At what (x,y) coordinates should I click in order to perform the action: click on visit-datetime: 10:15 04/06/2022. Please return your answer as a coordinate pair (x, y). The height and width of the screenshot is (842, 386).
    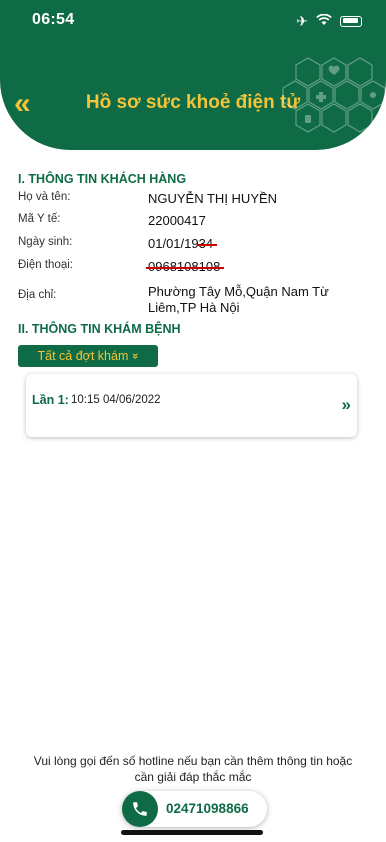
    Looking at the image, I should click on (116, 400).